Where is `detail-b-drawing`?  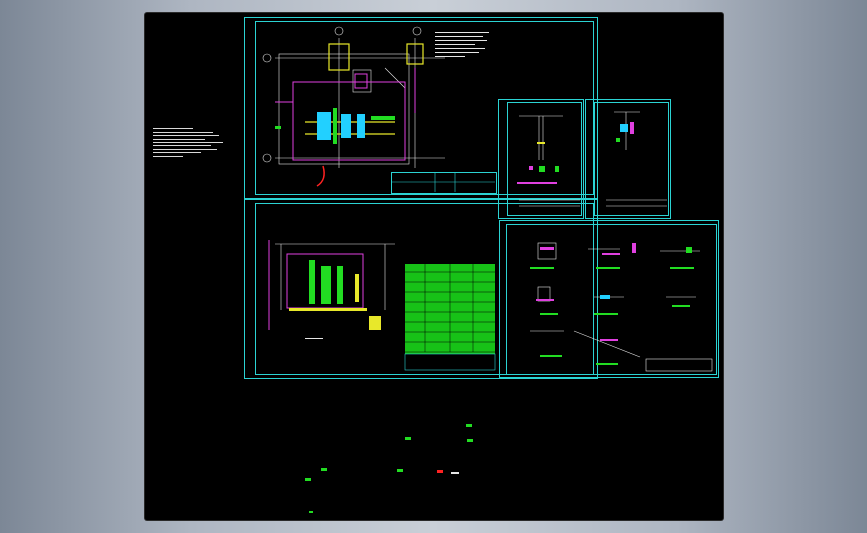
detail-b-drawing is located at coordinates (636, 159).